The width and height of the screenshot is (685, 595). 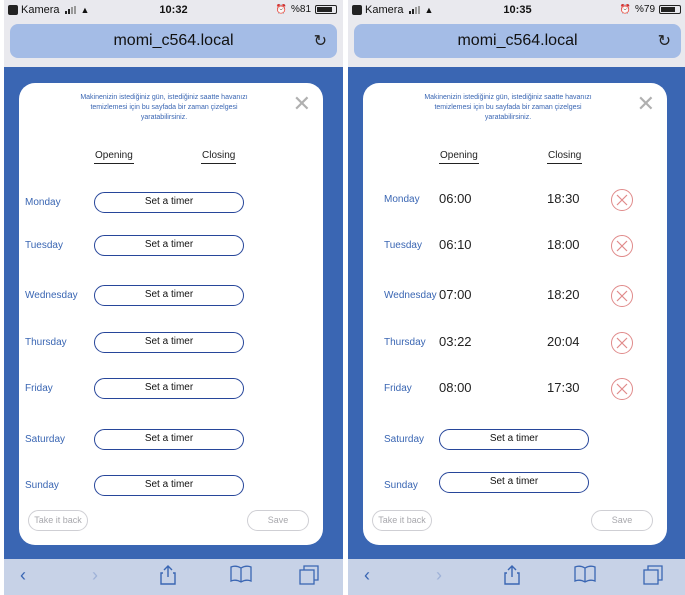 What do you see at coordinates (563, 294) in the screenshot?
I see `closing-time-wednesday: 18:20` at bounding box center [563, 294].